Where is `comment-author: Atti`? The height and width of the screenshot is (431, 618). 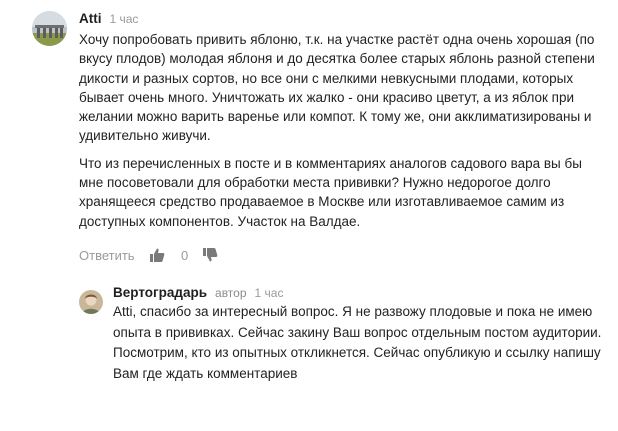 comment-author: Atti is located at coordinates (90, 18).